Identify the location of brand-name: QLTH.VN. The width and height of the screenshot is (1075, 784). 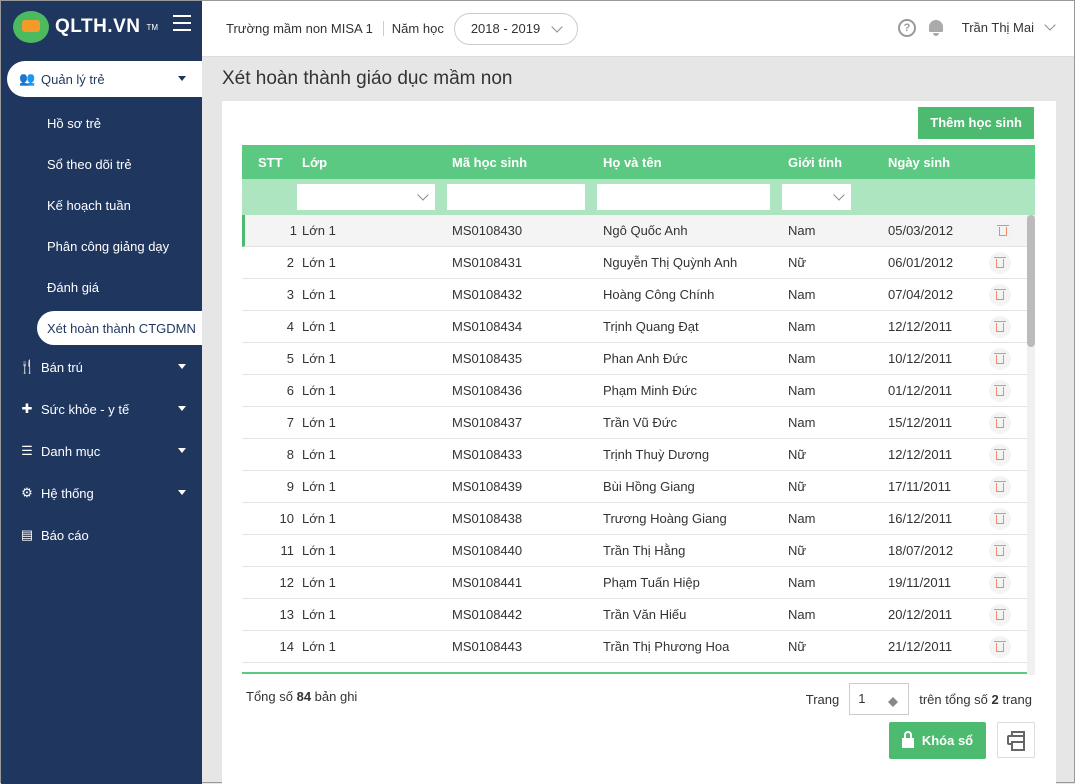
(98, 26).